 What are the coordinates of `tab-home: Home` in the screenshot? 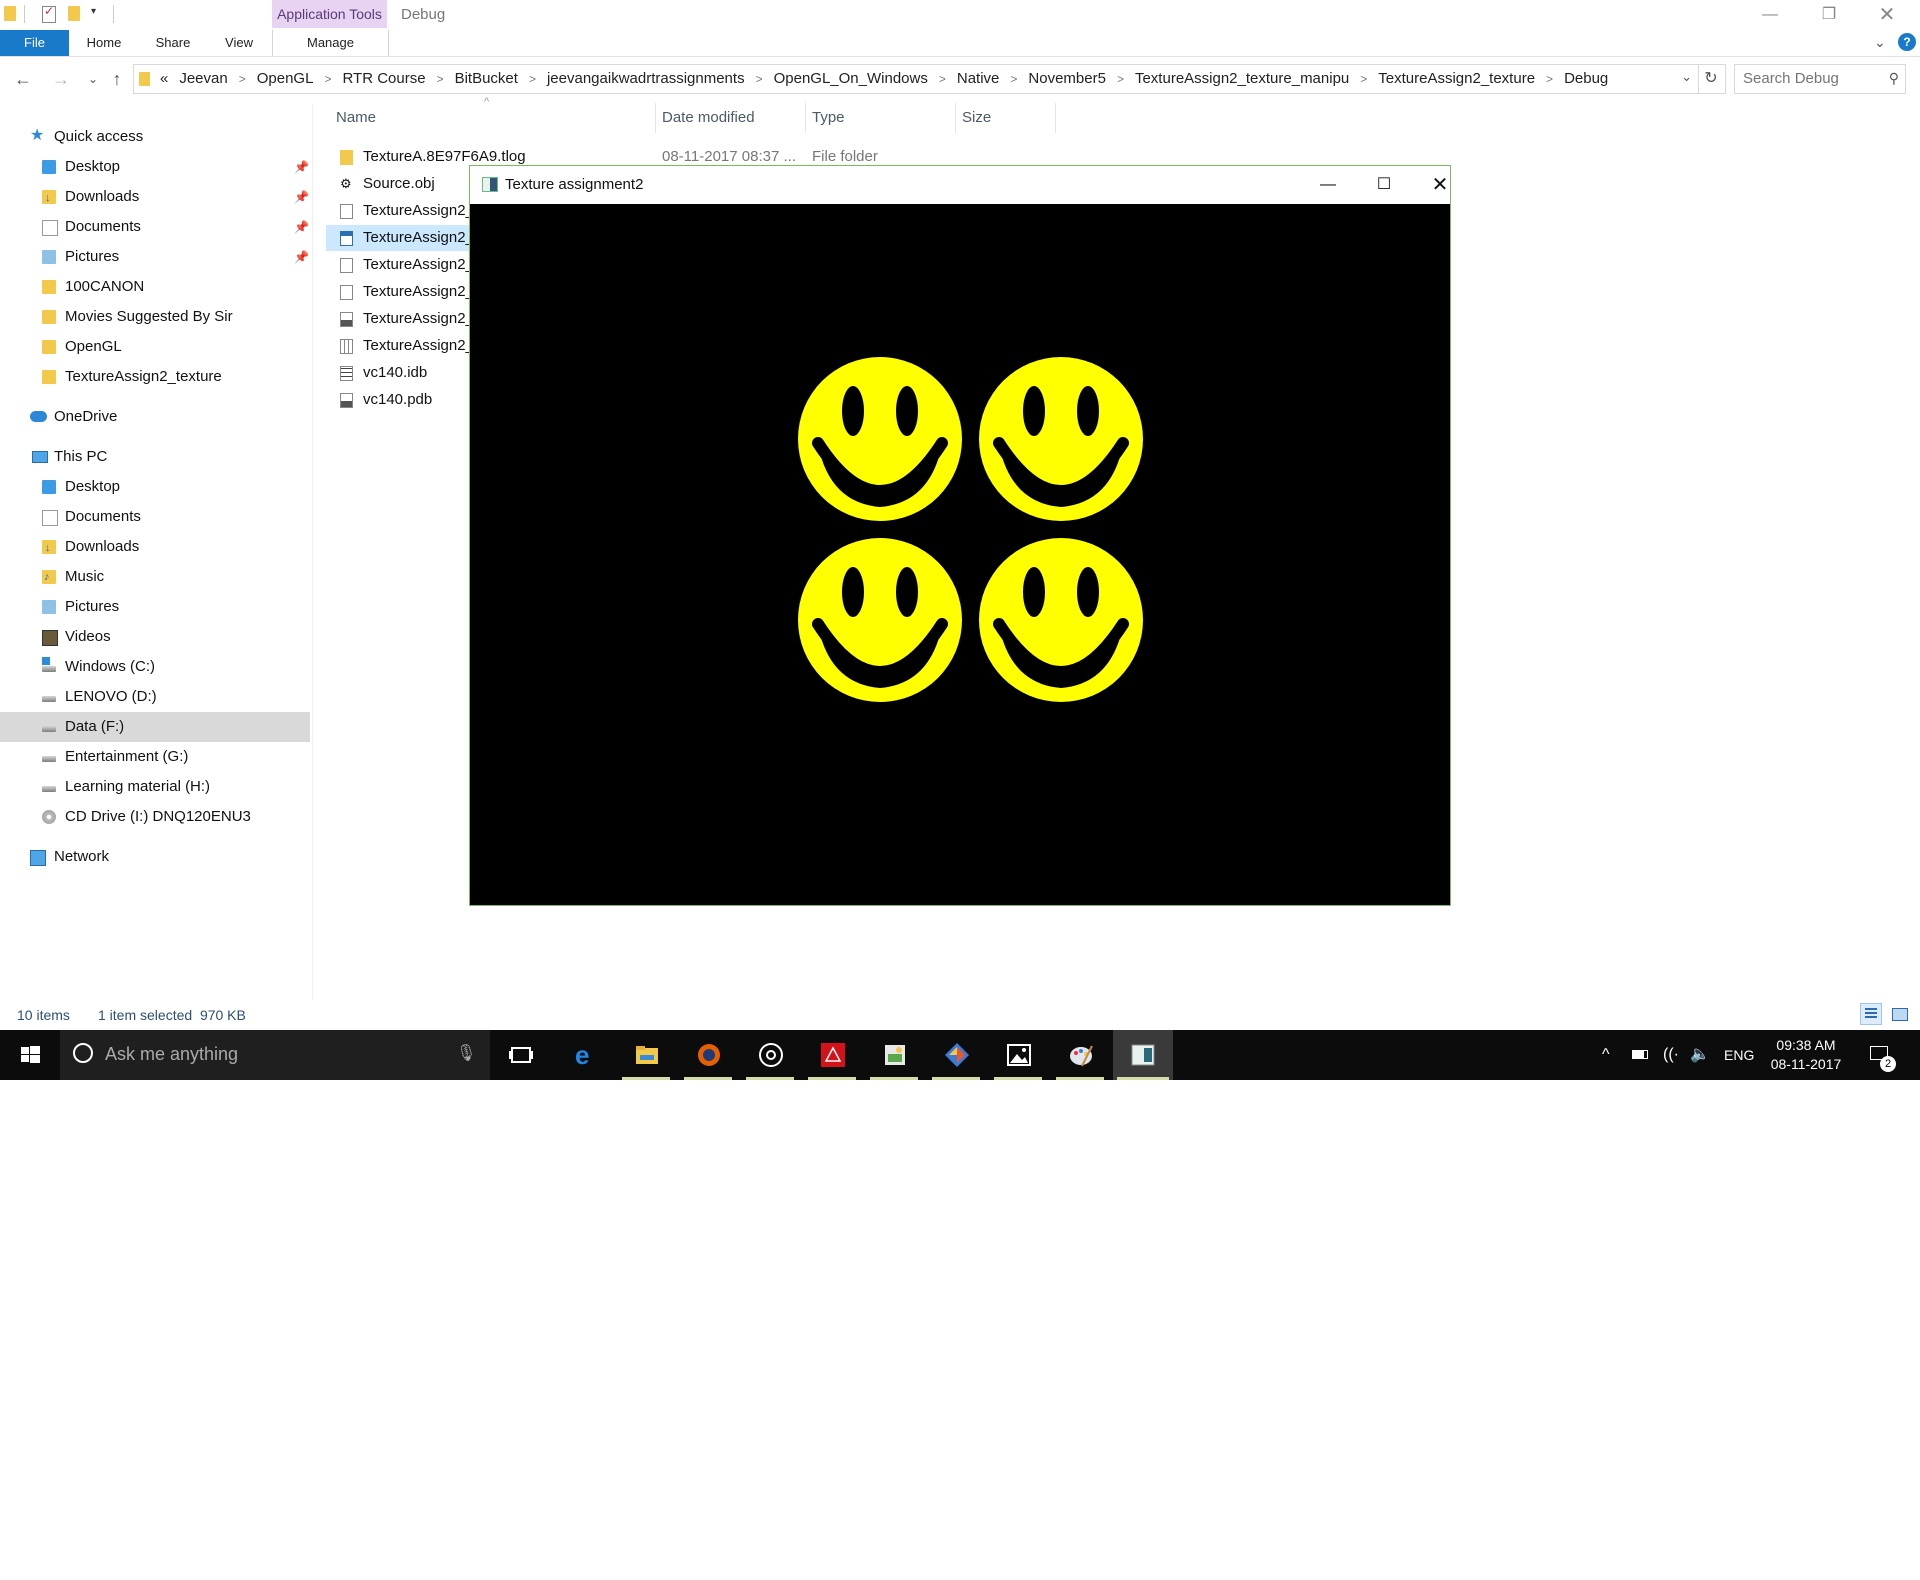 It's located at (104, 43).